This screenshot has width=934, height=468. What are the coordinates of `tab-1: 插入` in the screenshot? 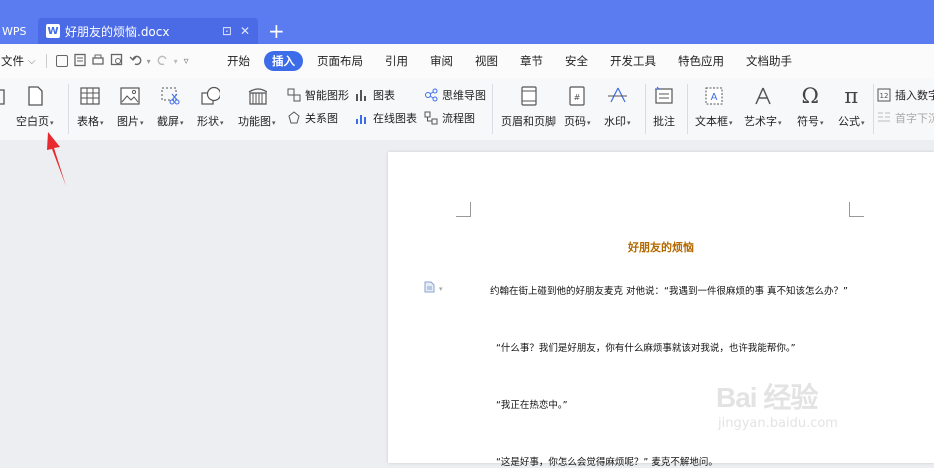 It's located at (283, 61).